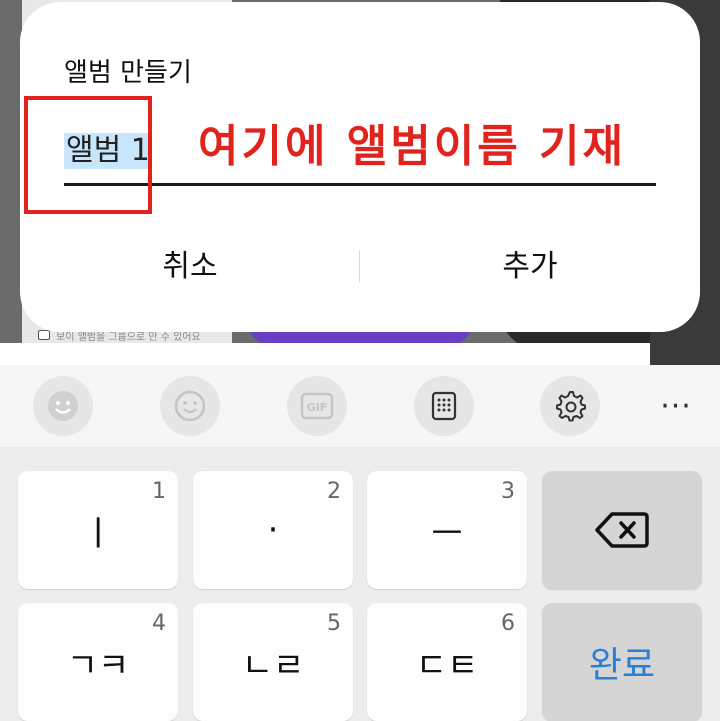 The width and height of the screenshot is (720, 721). I want to click on smiley-icon, so click(190, 406).